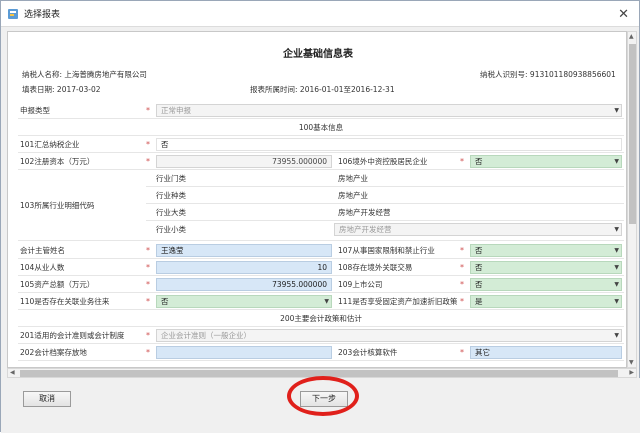  Describe the element at coordinates (318, 54) in the screenshot. I see `form-title: 企业基础信息表` at that location.